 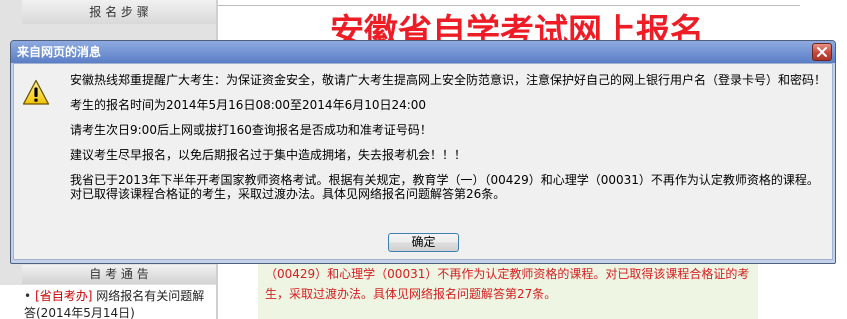 What do you see at coordinates (118, 303) in the screenshot?
I see `notice-item: • [省自考办] 网络报名有关问题解答(2014年5月14日)` at bounding box center [118, 303].